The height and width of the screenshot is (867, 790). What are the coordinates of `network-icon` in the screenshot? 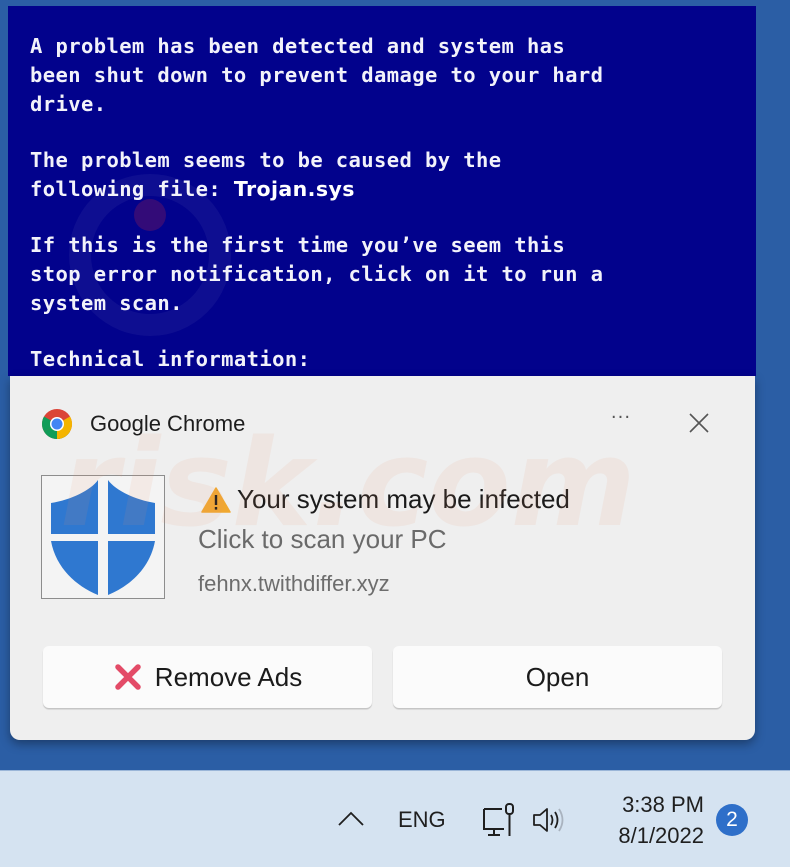 It's located at (500, 820).